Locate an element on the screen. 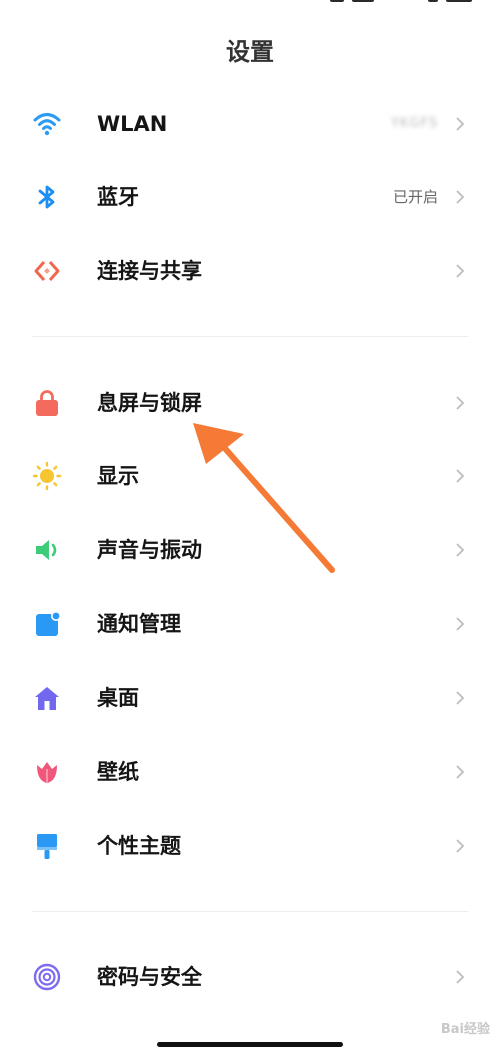  page-title: 设置 is located at coordinates (250, 52).